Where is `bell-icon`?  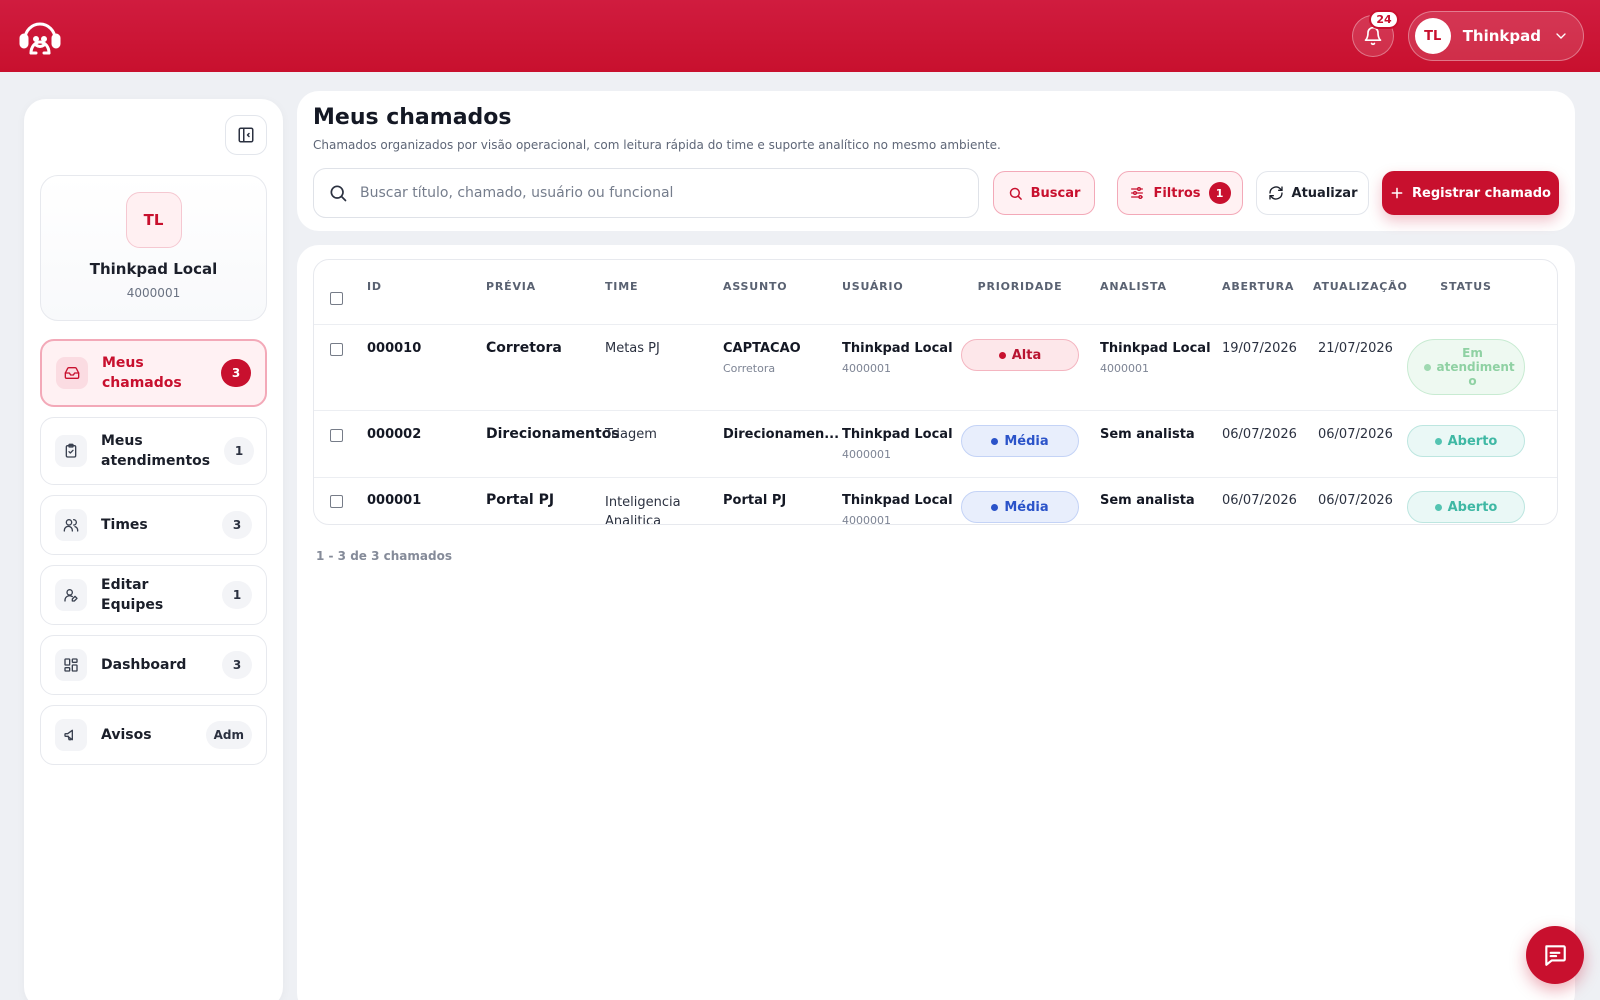 bell-icon is located at coordinates (1373, 36).